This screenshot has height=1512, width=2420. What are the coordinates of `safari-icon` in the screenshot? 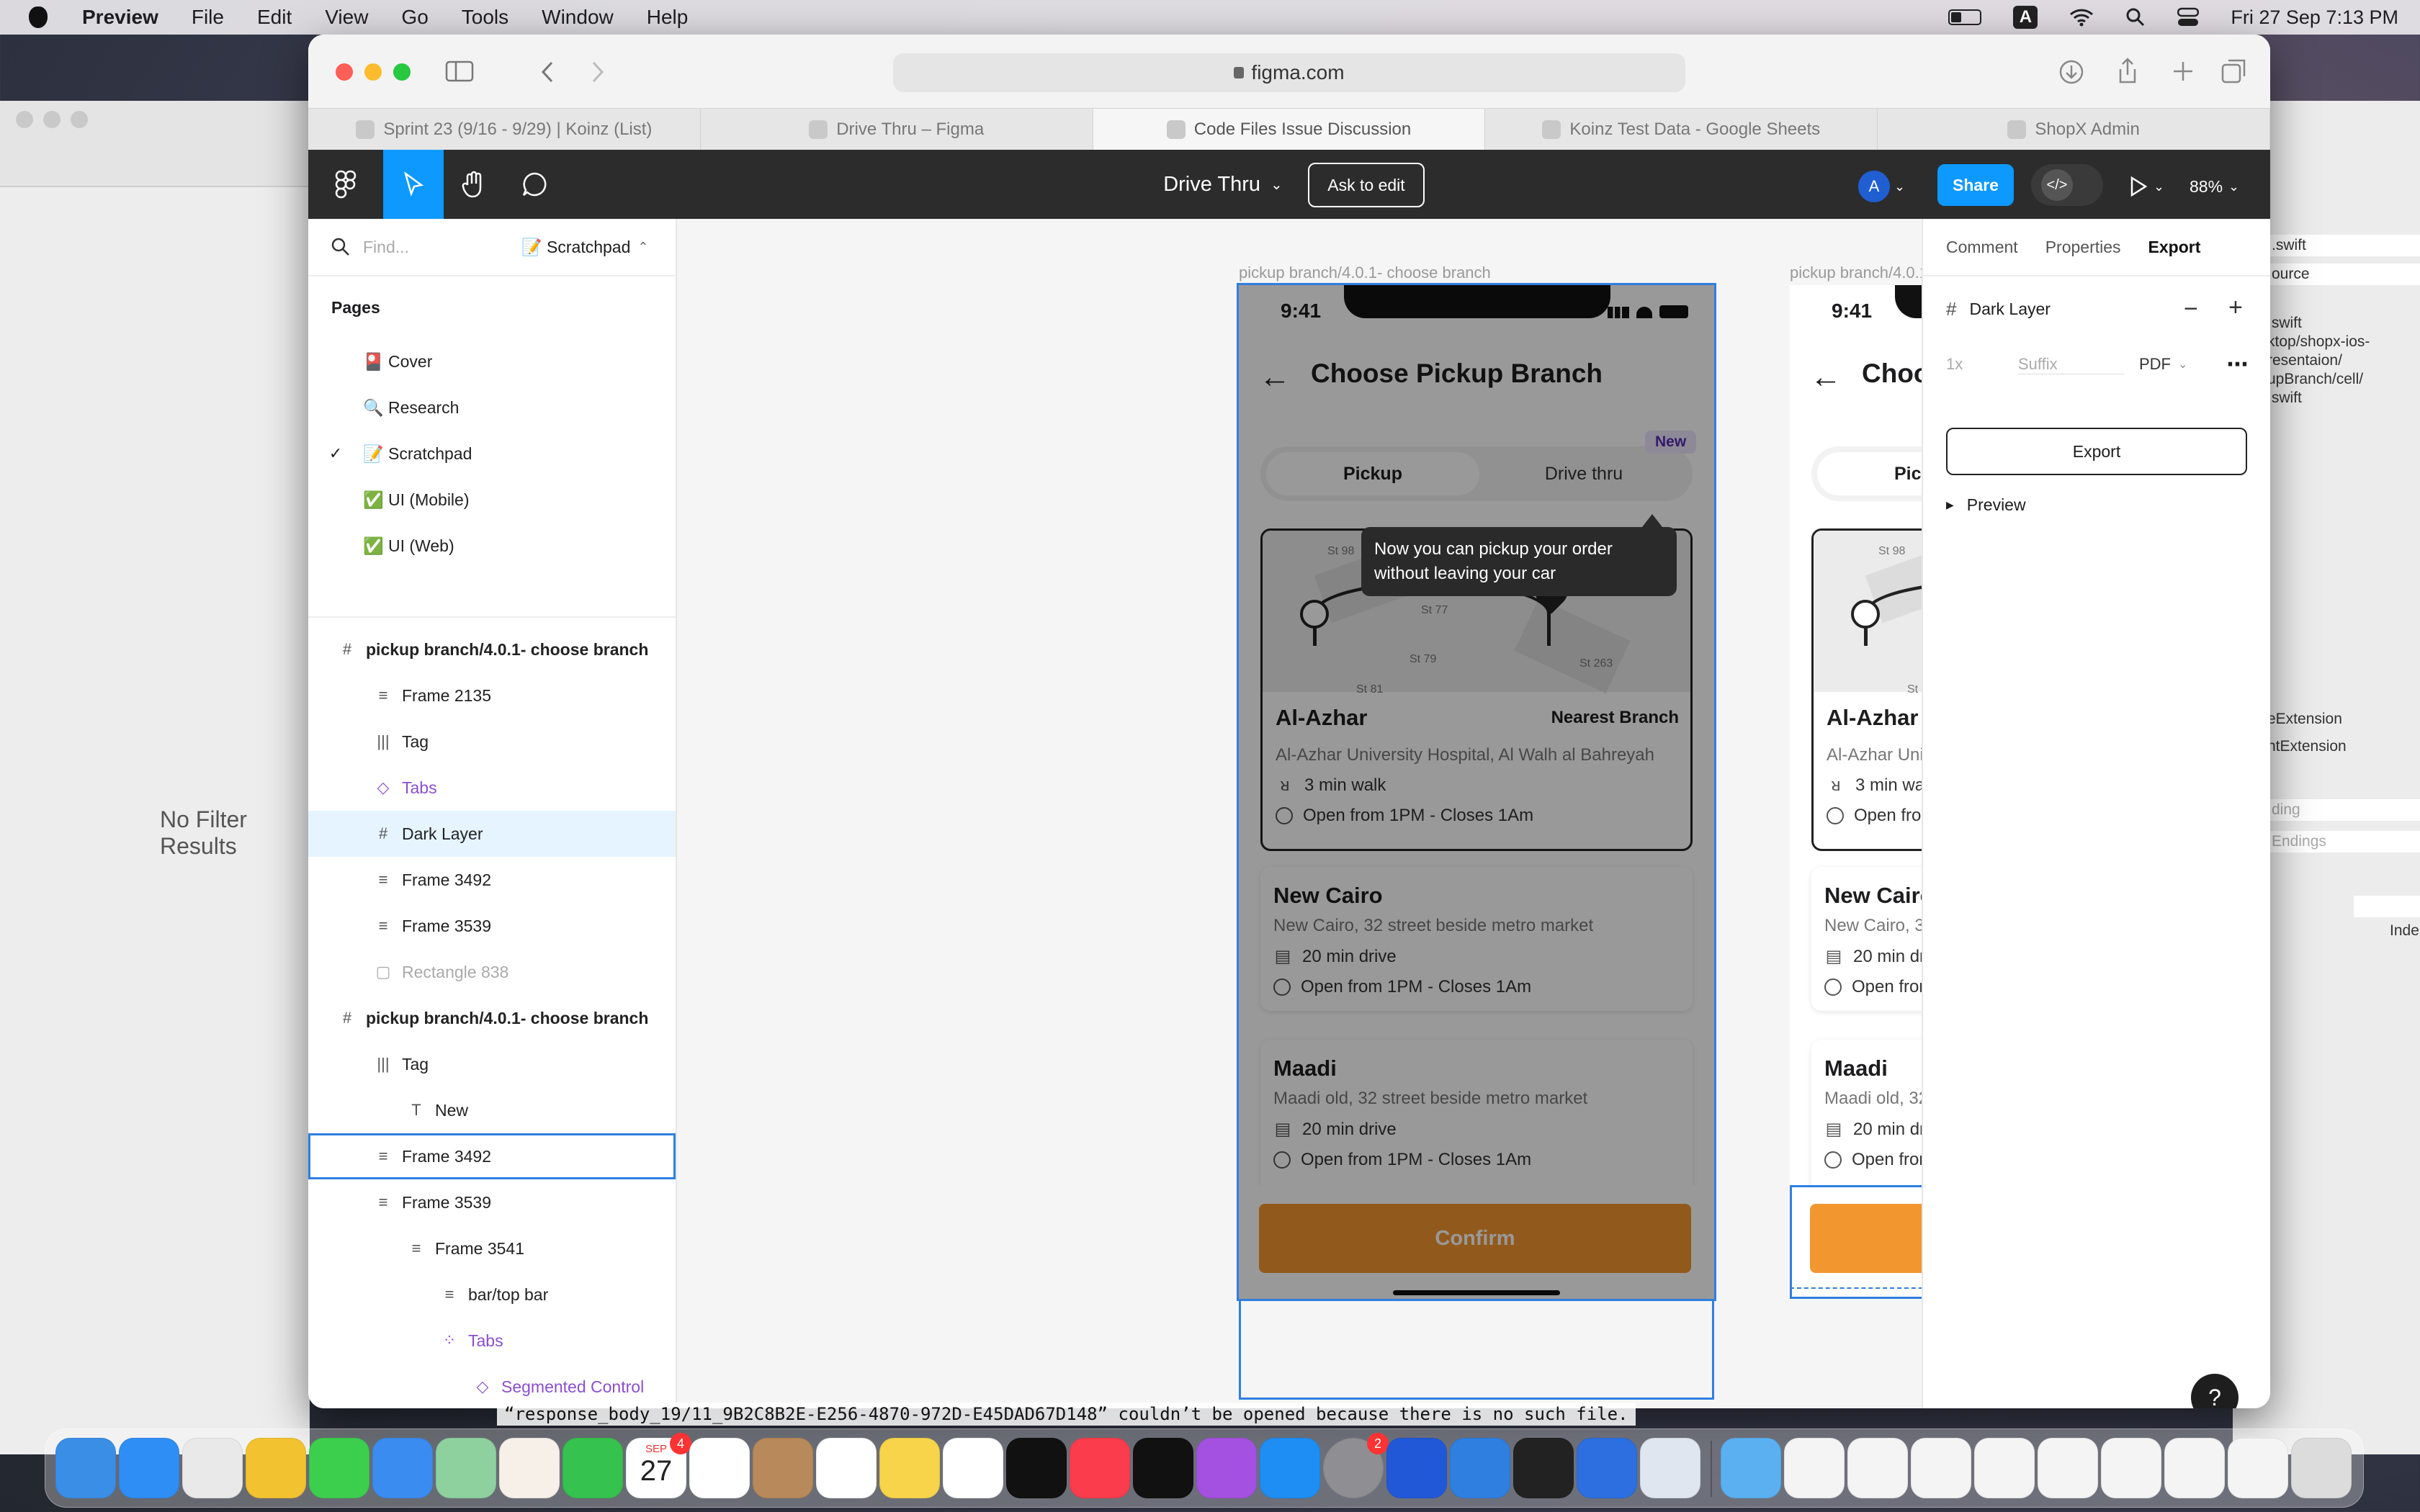 It's located at (149, 1468).